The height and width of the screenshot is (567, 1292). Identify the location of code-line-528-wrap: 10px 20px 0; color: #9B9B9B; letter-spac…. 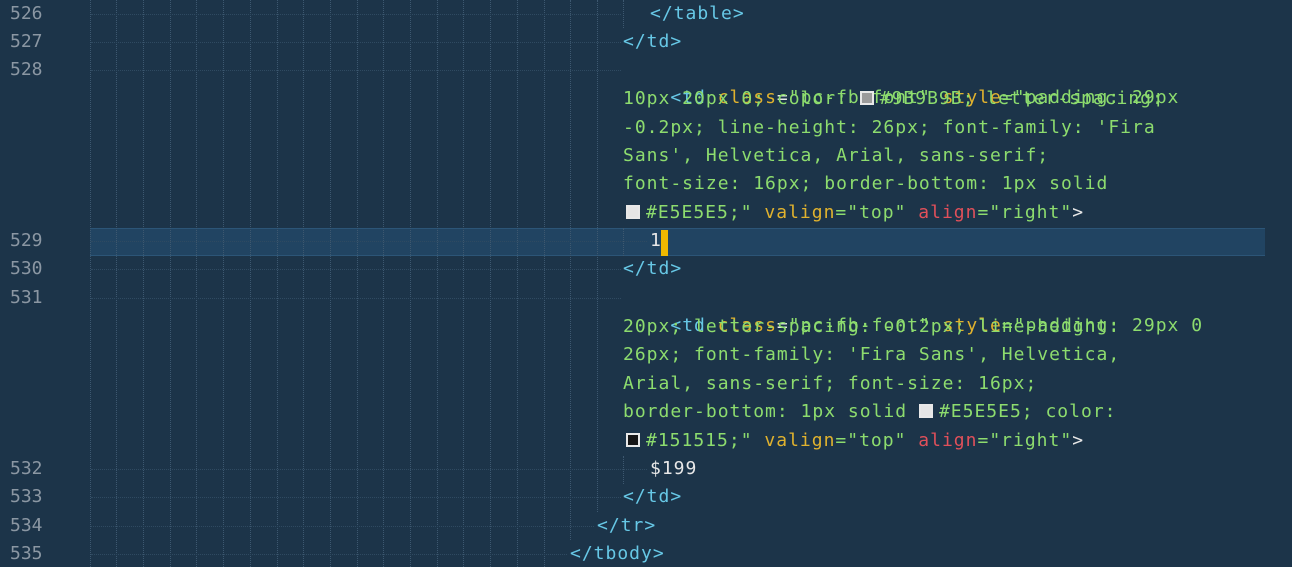
(893, 99).